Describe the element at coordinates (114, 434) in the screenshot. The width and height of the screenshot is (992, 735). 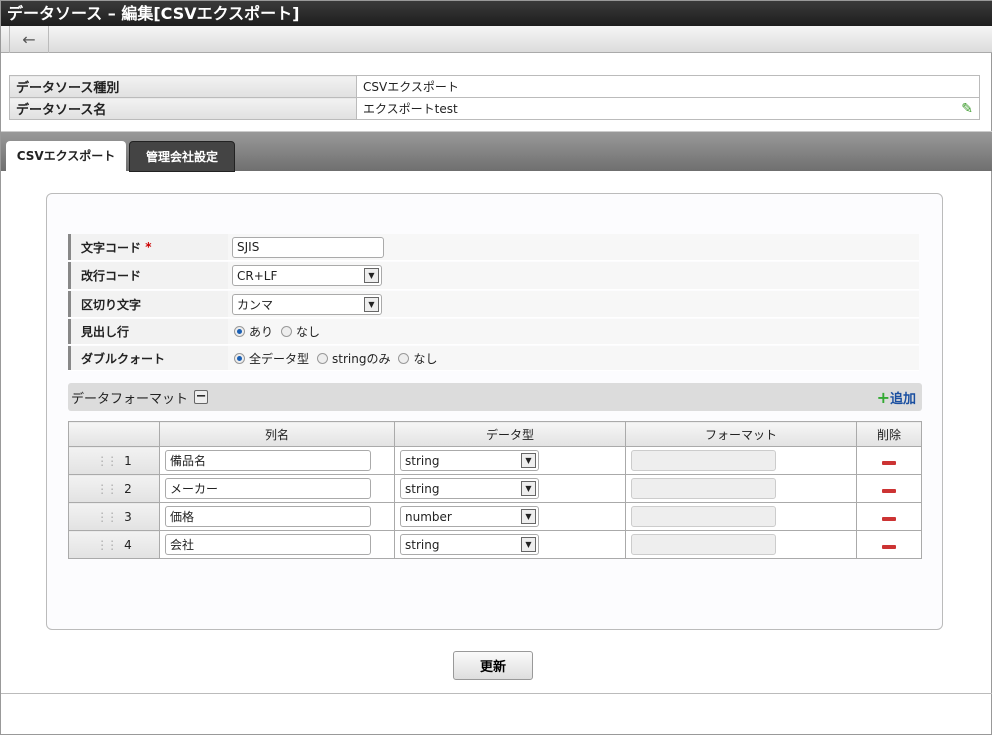
I see `col-header-order` at that location.